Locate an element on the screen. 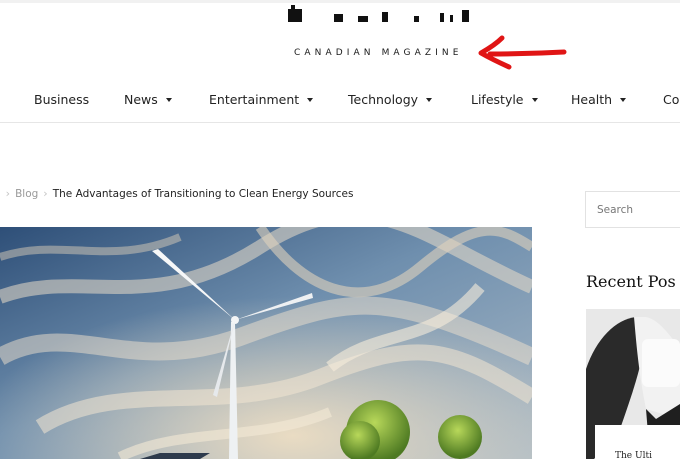 This screenshot has height=459, width=680. nav-item-label: Co is located at coordinates (671, 99).